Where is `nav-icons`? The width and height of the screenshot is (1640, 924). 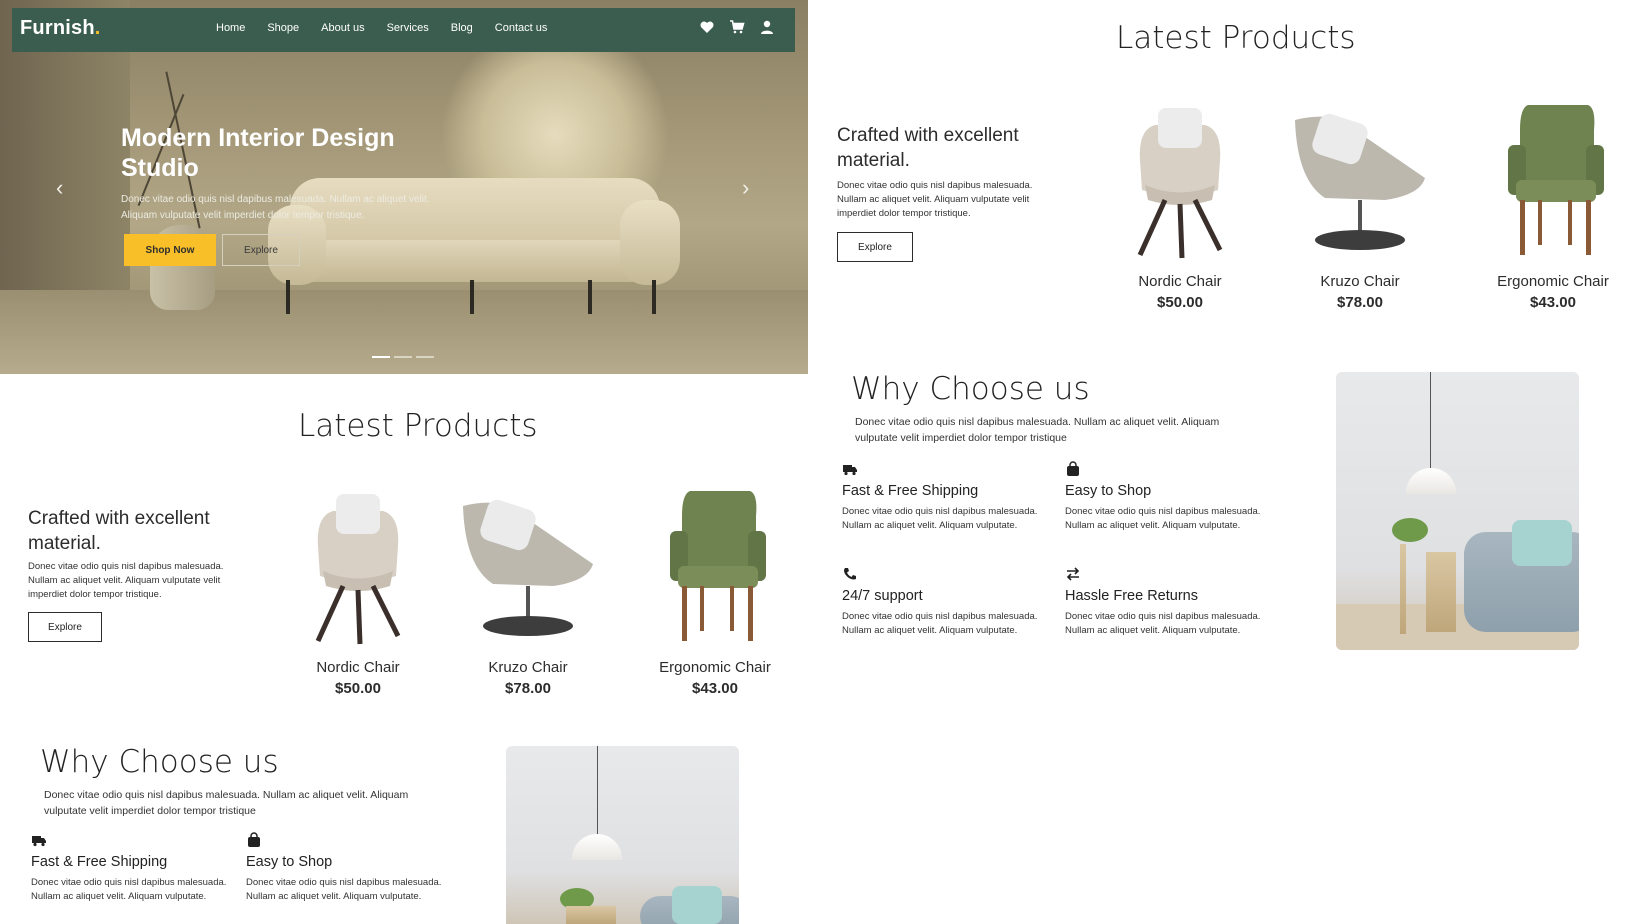
nav-icons is located at coordinates (737, 27).